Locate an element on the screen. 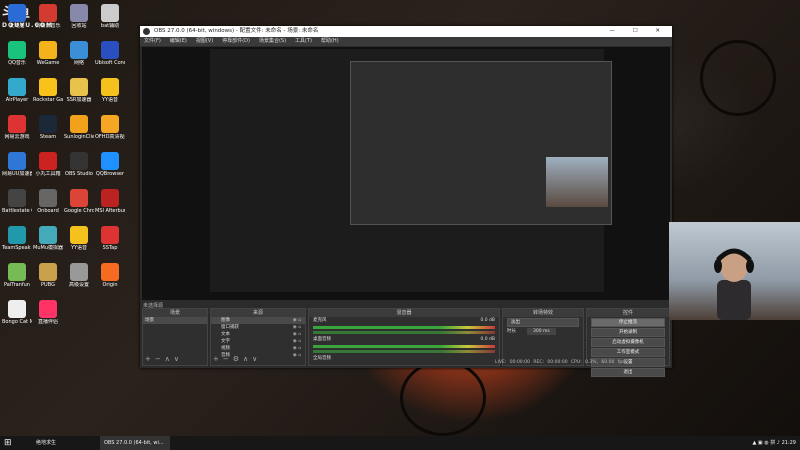 This screenshot has height=450, width=800. desktop-icon: QQBrowser is located at coordinates (110, 164).